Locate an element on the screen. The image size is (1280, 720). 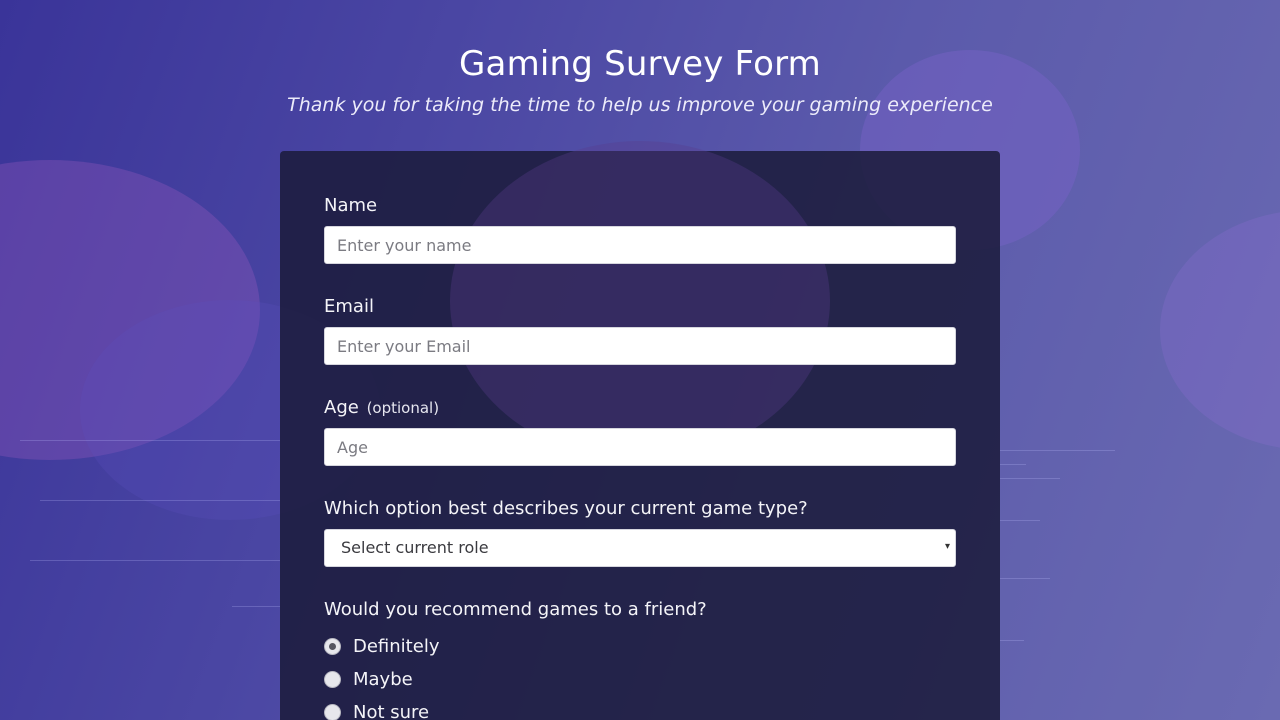
recommend-label: Would you recommend games to a friend? is located at coordinates (515, 609).